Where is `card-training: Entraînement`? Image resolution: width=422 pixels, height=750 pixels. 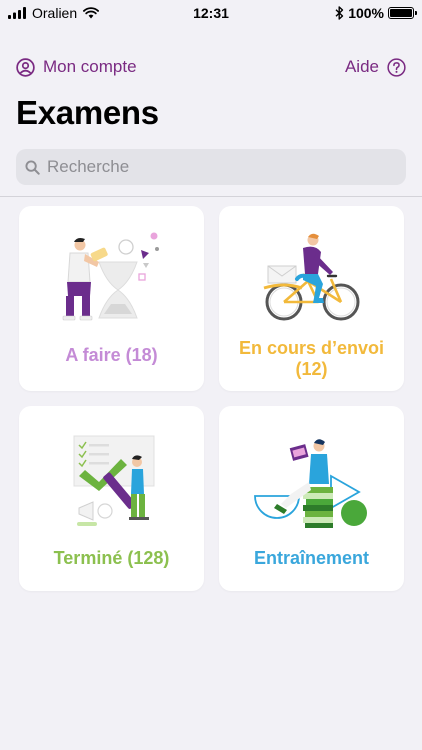 card-training: Entraînement is located at coordinates (311, 498).